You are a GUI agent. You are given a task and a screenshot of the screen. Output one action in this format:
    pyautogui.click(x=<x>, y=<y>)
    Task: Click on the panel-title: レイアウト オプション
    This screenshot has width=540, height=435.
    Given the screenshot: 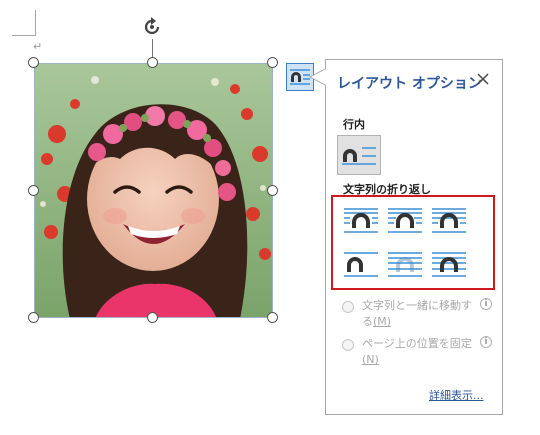 What is the action you would take?
    pyautogui.click(x=409, y=84)
    